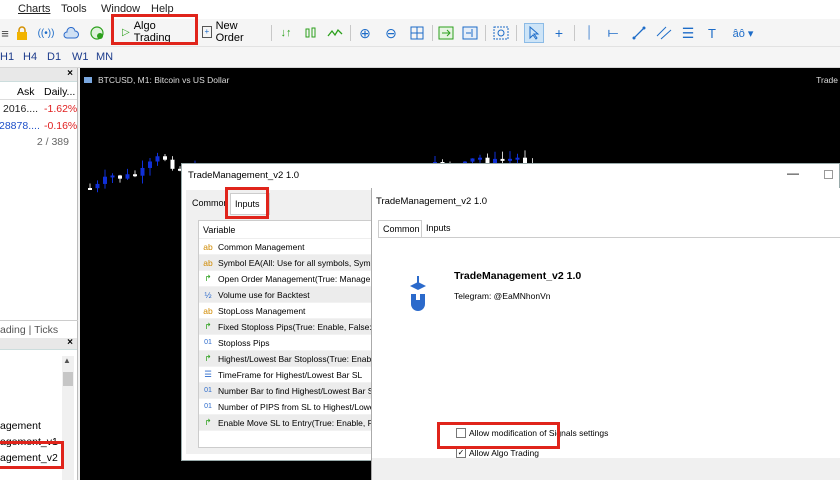 Image resolution: width=840 pixels, height=480 pixels. What do you see at coordinates (335, 33) in the screenshot?
I see `line-chart-icon` at bounding box center [335, 33].